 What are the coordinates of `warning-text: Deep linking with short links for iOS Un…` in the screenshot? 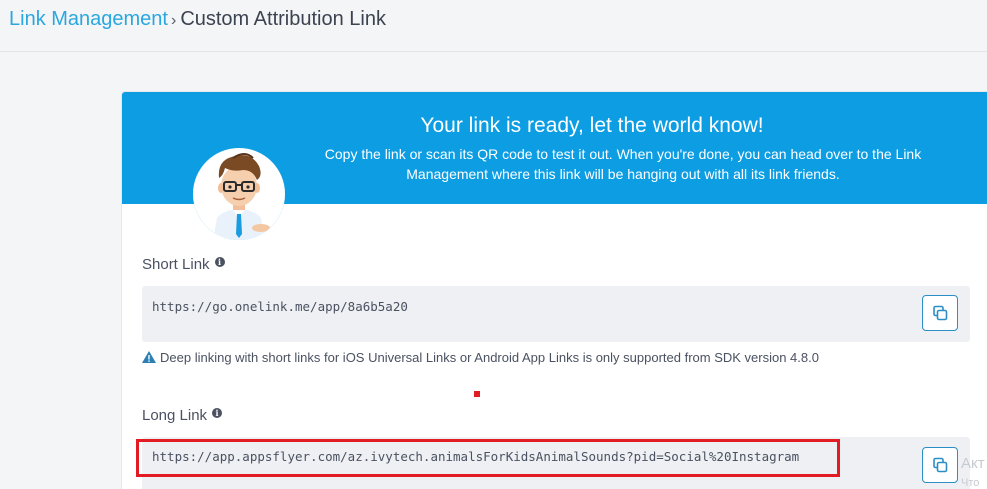 It's located at (489, 357).